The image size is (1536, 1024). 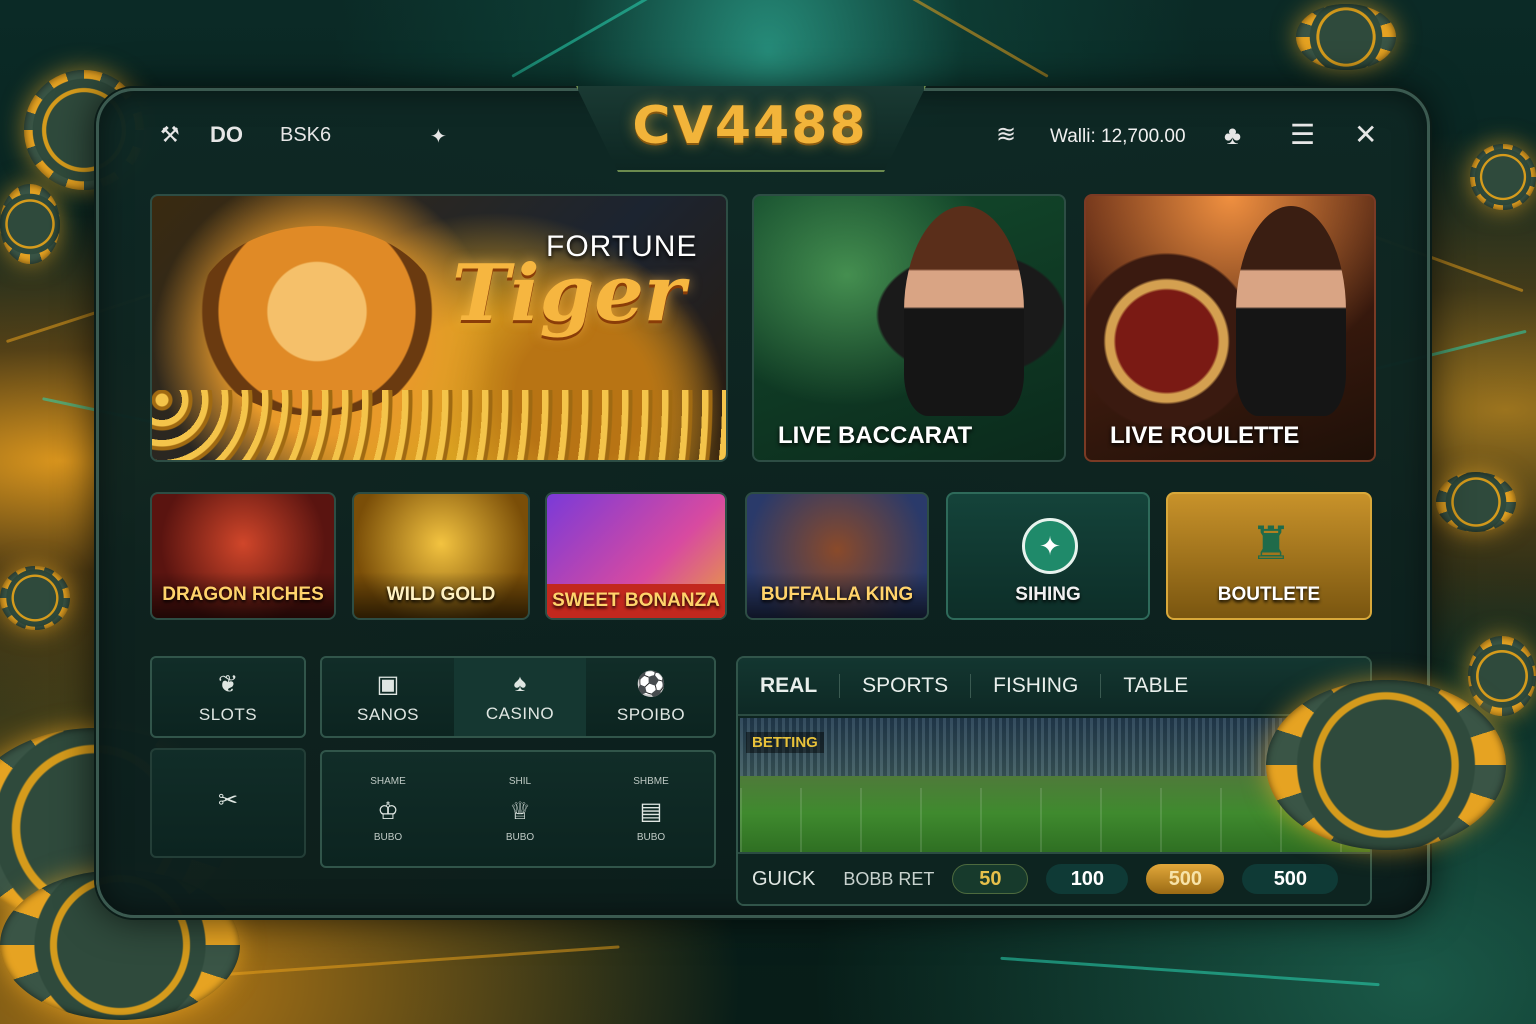 I want to click on gold-coins, so click(x=439, y=425).